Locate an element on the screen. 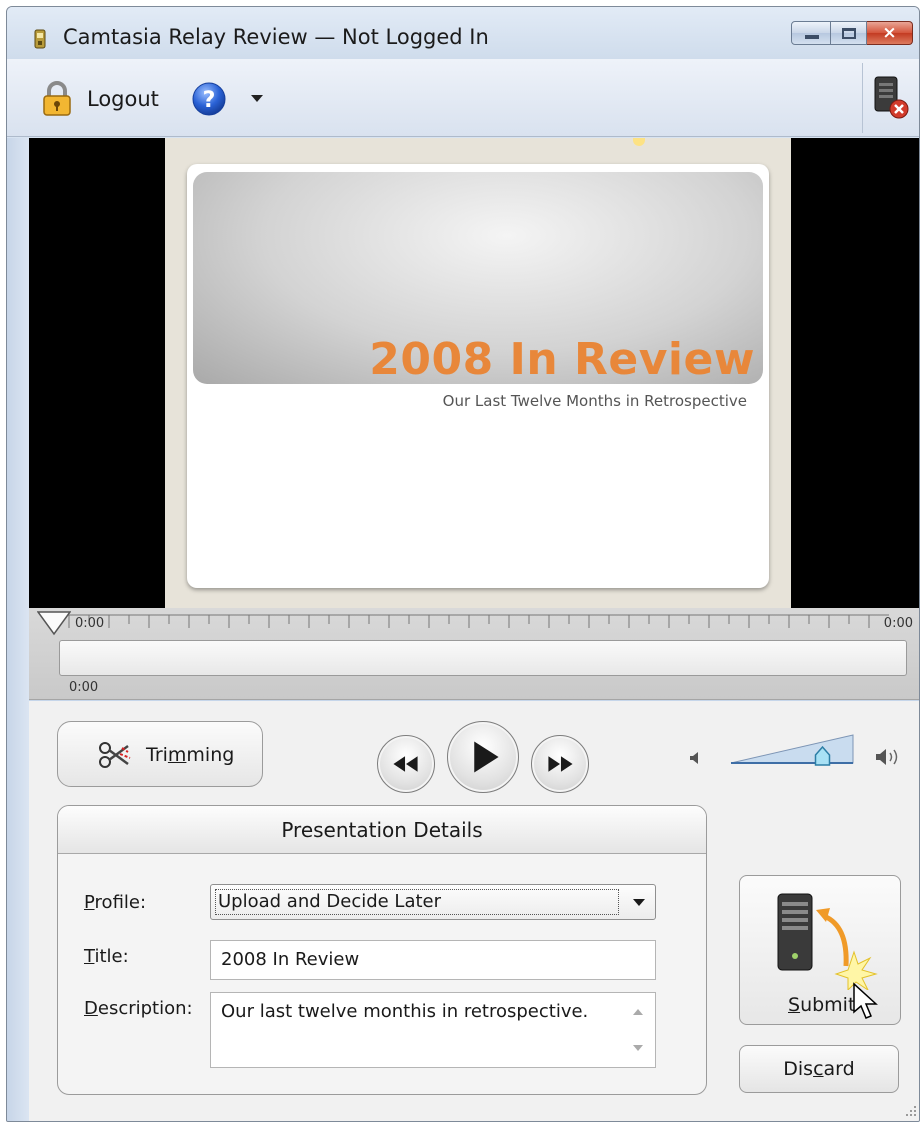 This screenshot has width=924, height=1126. discard-label-pre: Dis is located at coordinates (798, 1069).